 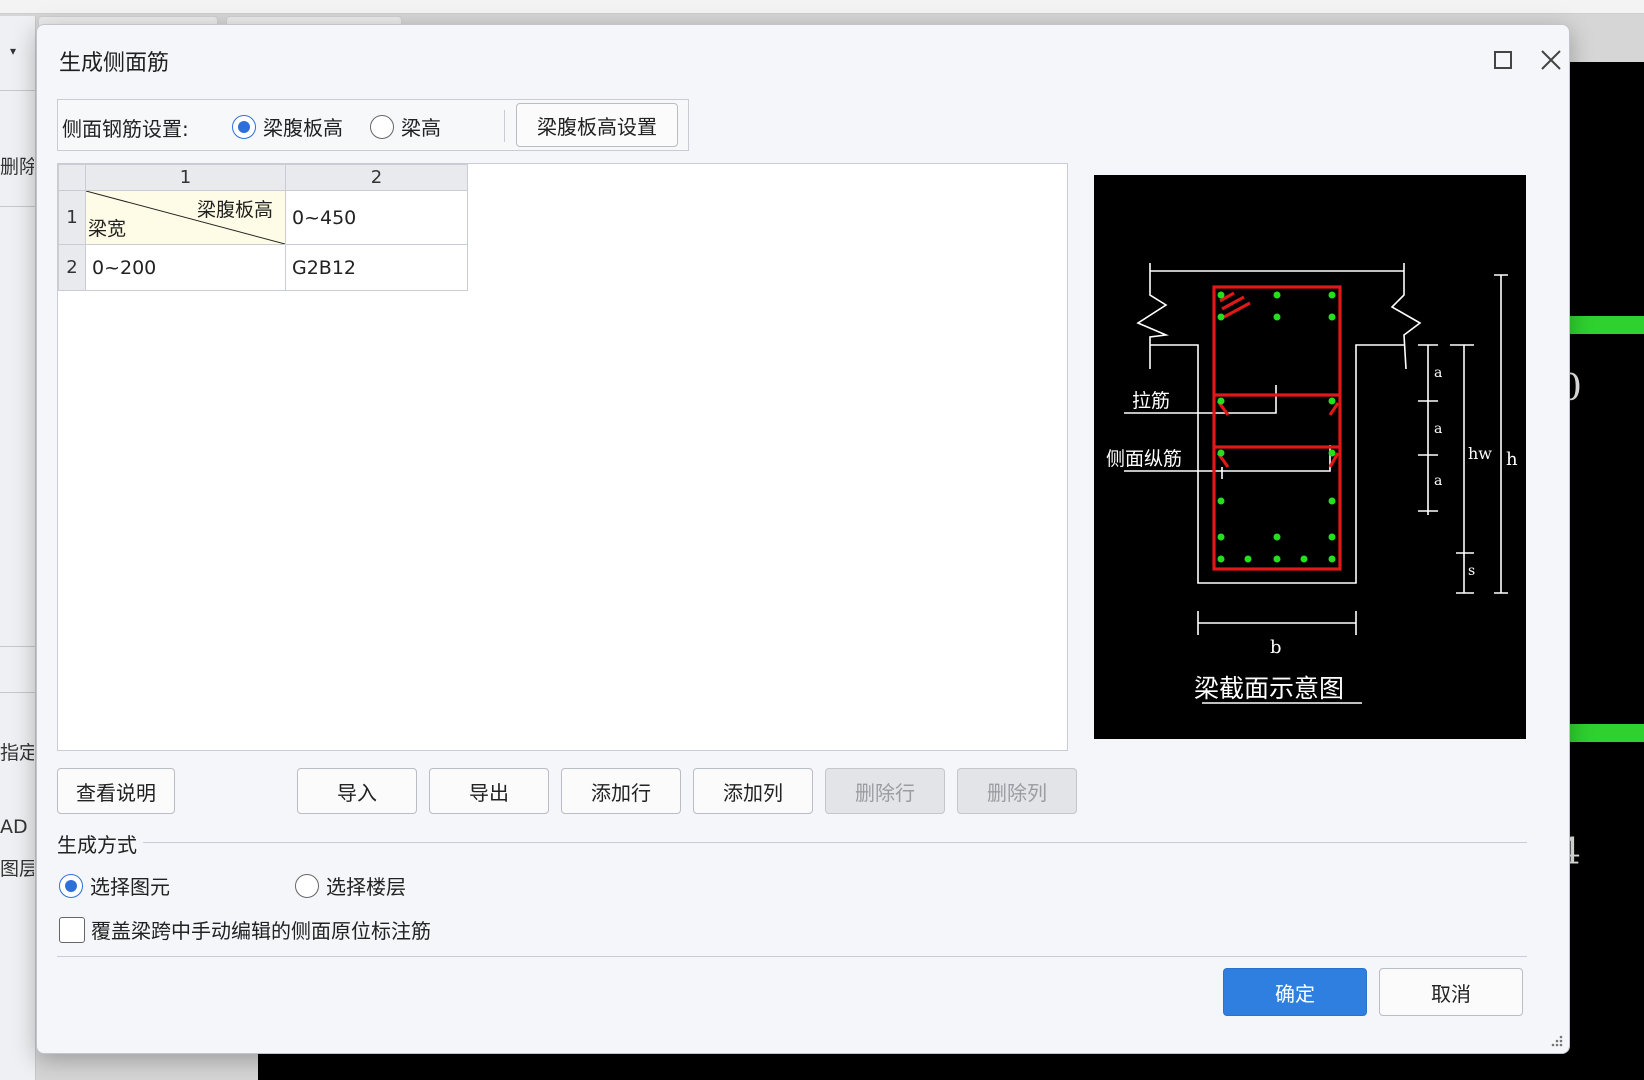 I want to click on rebar-table: 1 2 1 梁腹板高 梁宽 0~450 2 0~200 G2B12, so click(x=263, y=227).